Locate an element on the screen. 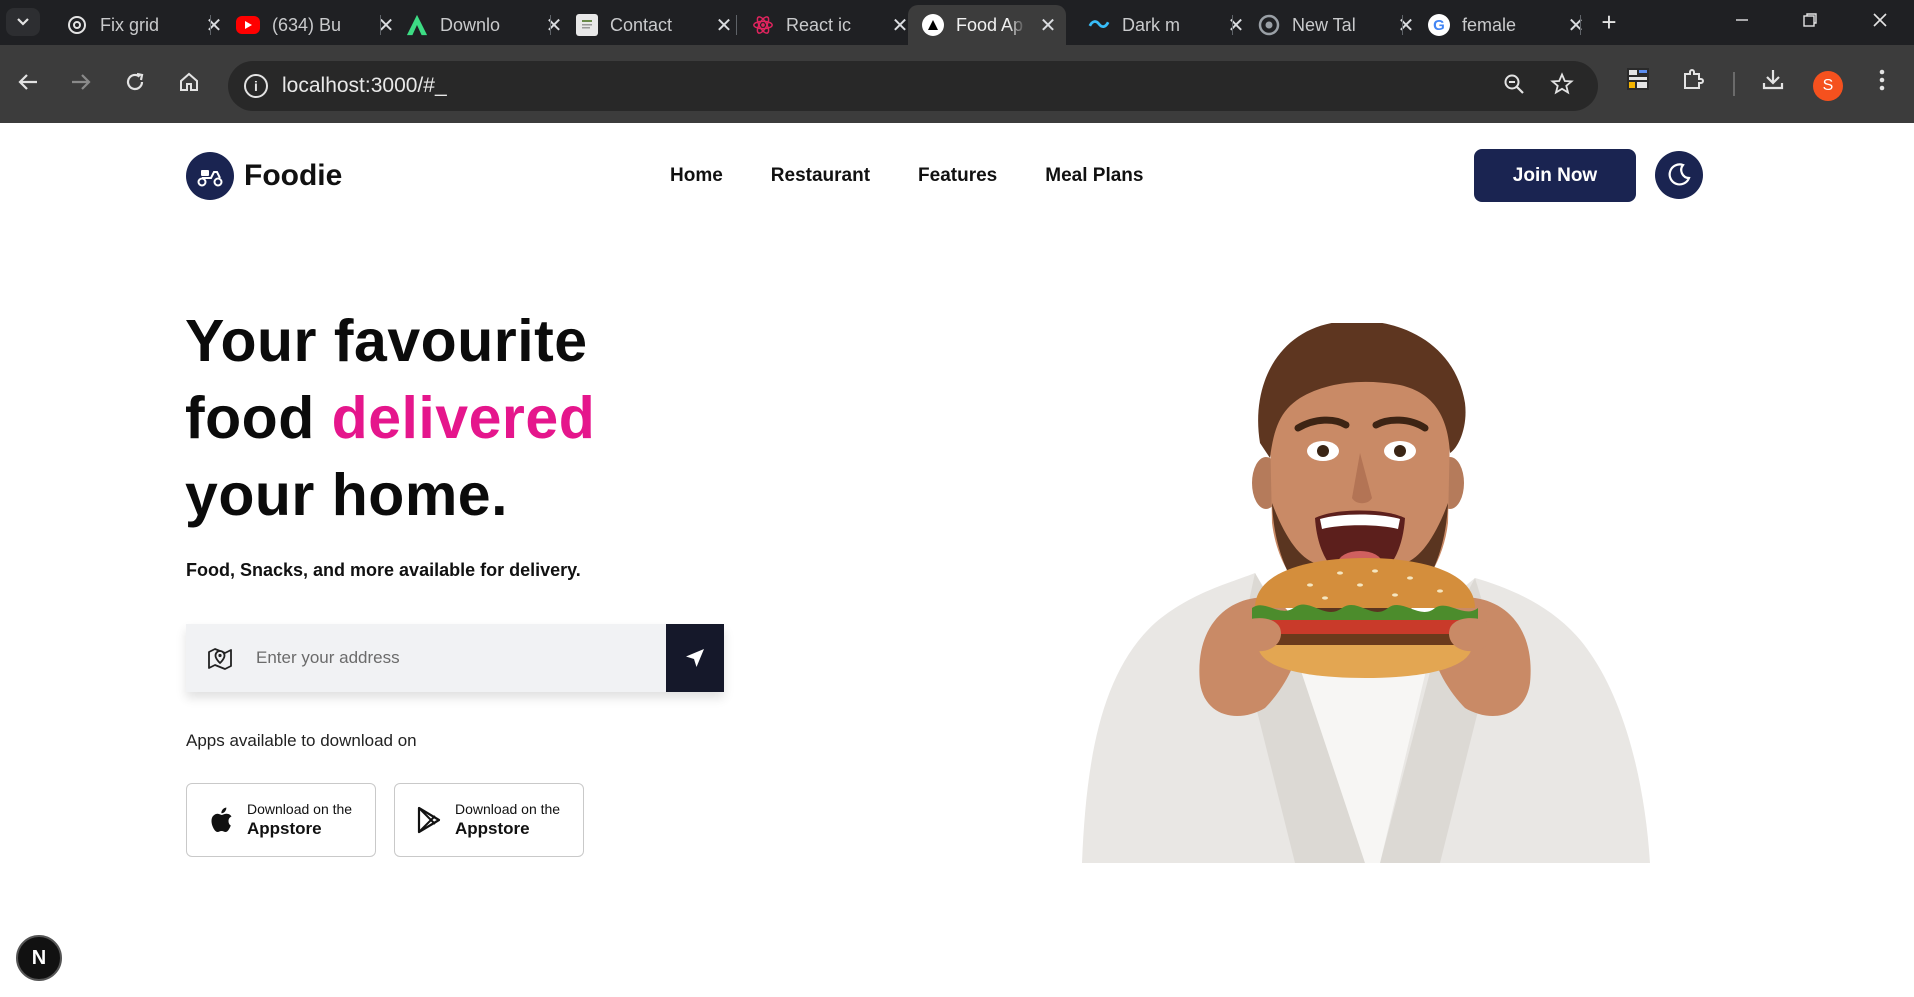 The width and height of the screenshot is (1914, 997). moon-icon is located at coordinates (1679, 174).